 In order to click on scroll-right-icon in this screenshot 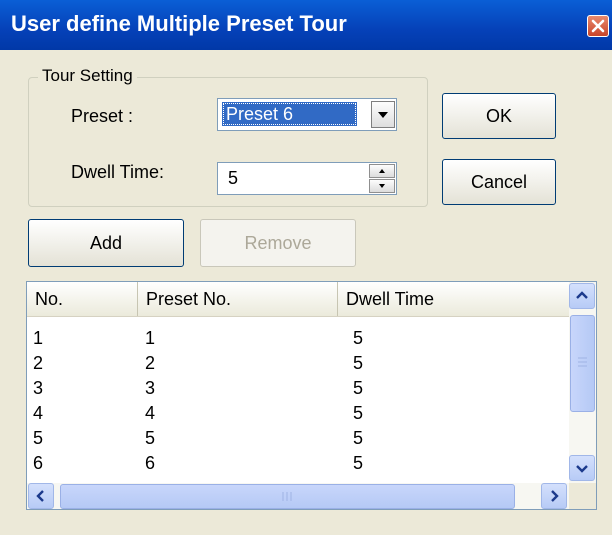, I will do `click(555, 496)`.